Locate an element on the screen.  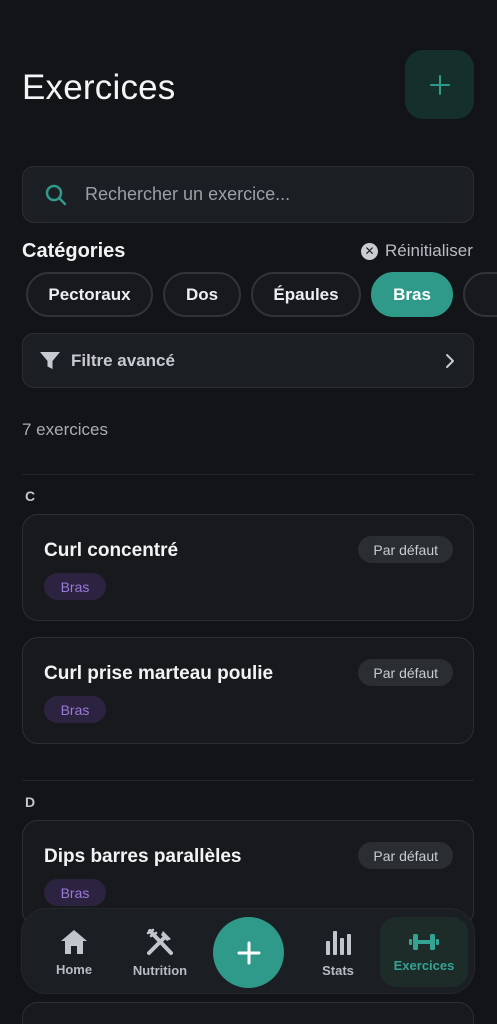
nav-stats-label: Stats is located at coordinates (338, 970).